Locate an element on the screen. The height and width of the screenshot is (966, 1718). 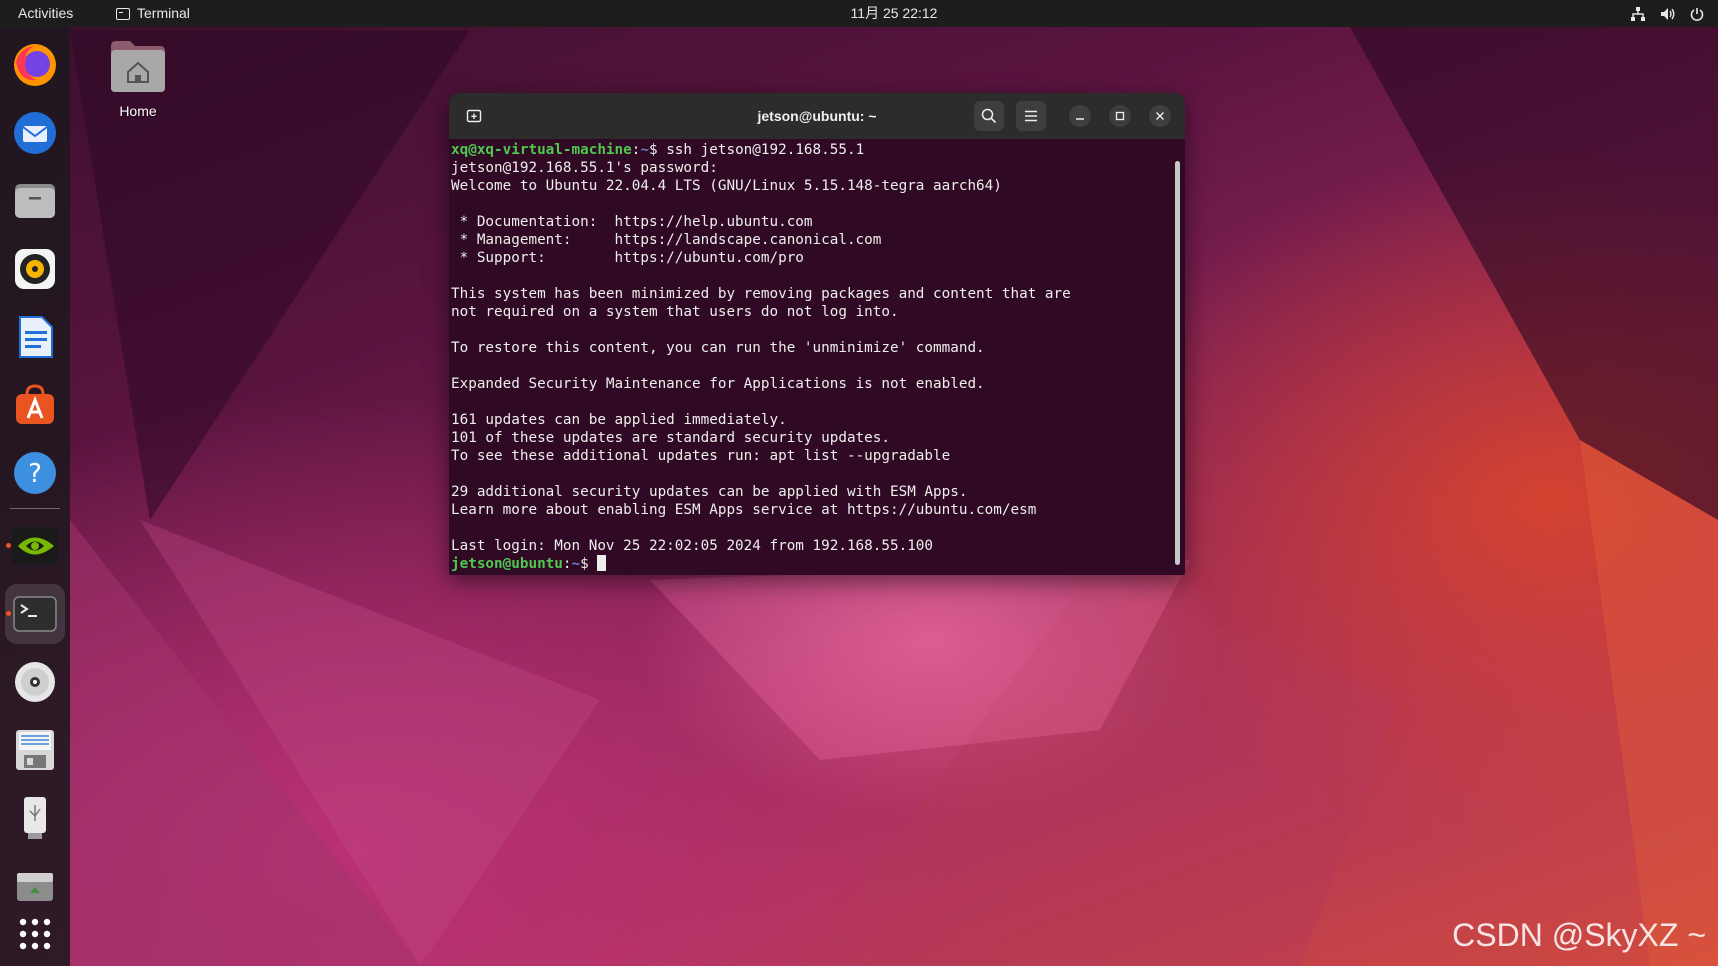
top-bar: Activities Terminal 11月 25 22:12 is located at coordinates (859, 13).